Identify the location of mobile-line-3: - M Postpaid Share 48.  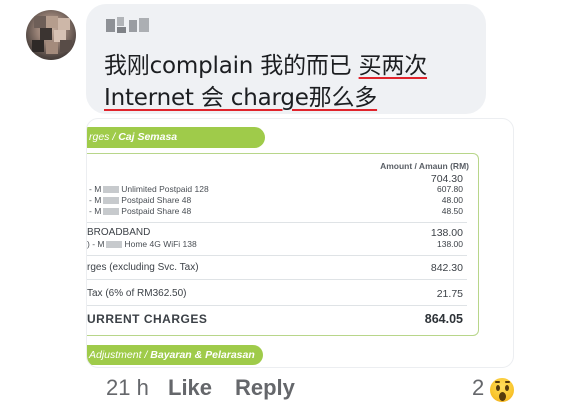
(140, 211).